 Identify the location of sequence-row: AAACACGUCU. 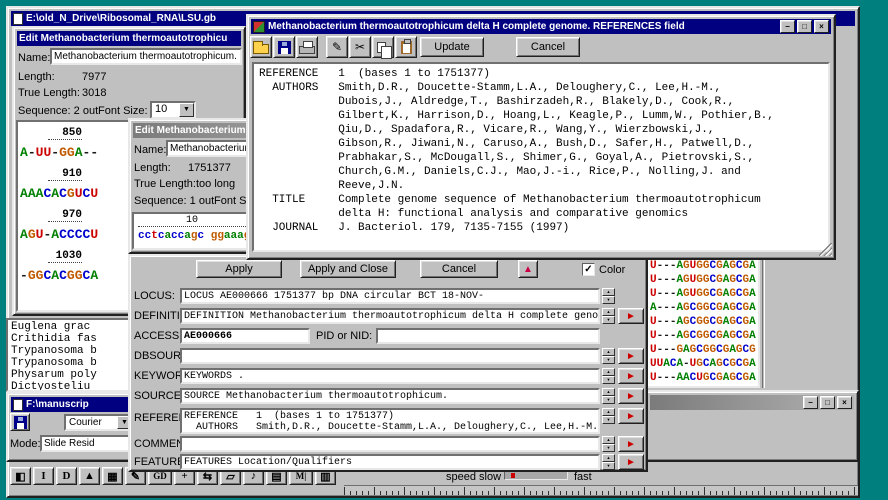
(59, 193).